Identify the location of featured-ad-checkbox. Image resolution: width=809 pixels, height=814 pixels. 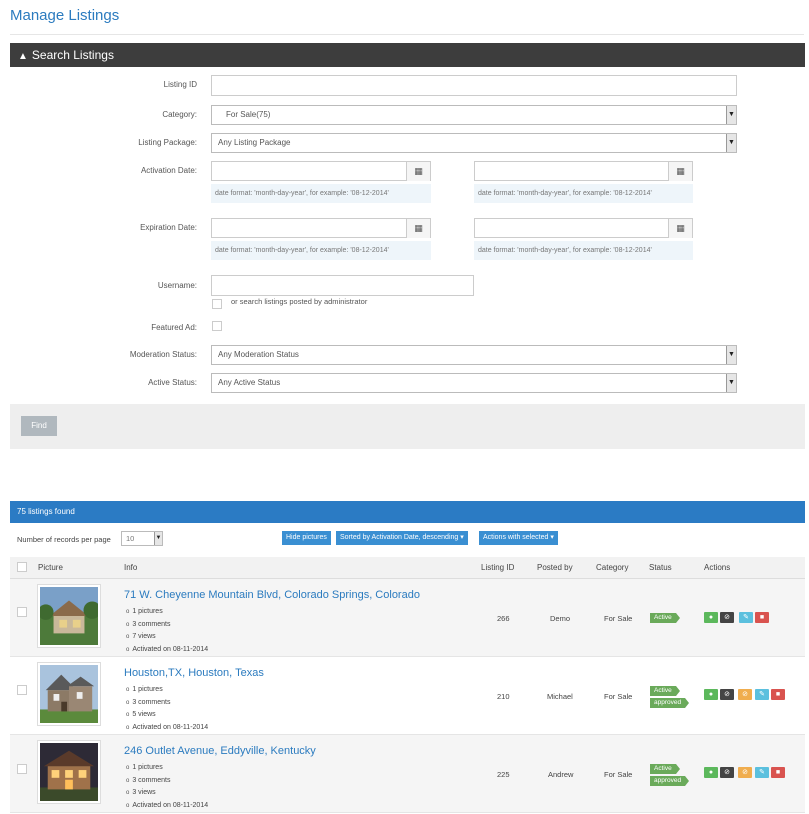
(217, 326).